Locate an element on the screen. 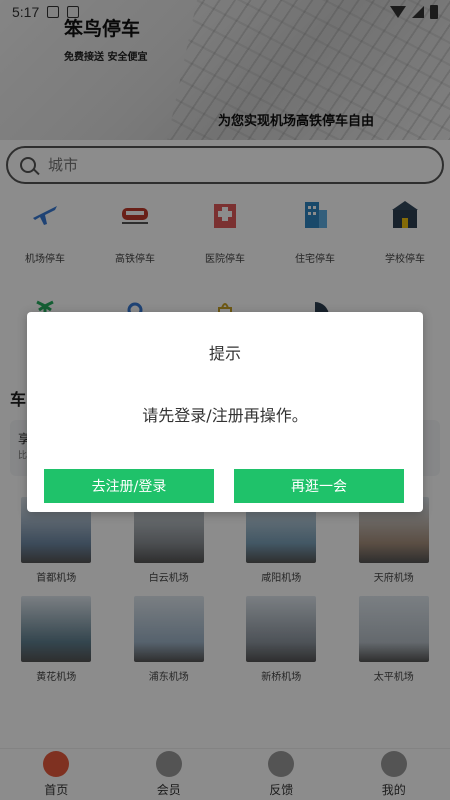 This screenshot has width=450, height=800. dialog-message: 请先登录/注册再操作。 is located at coordinates (225, 415).